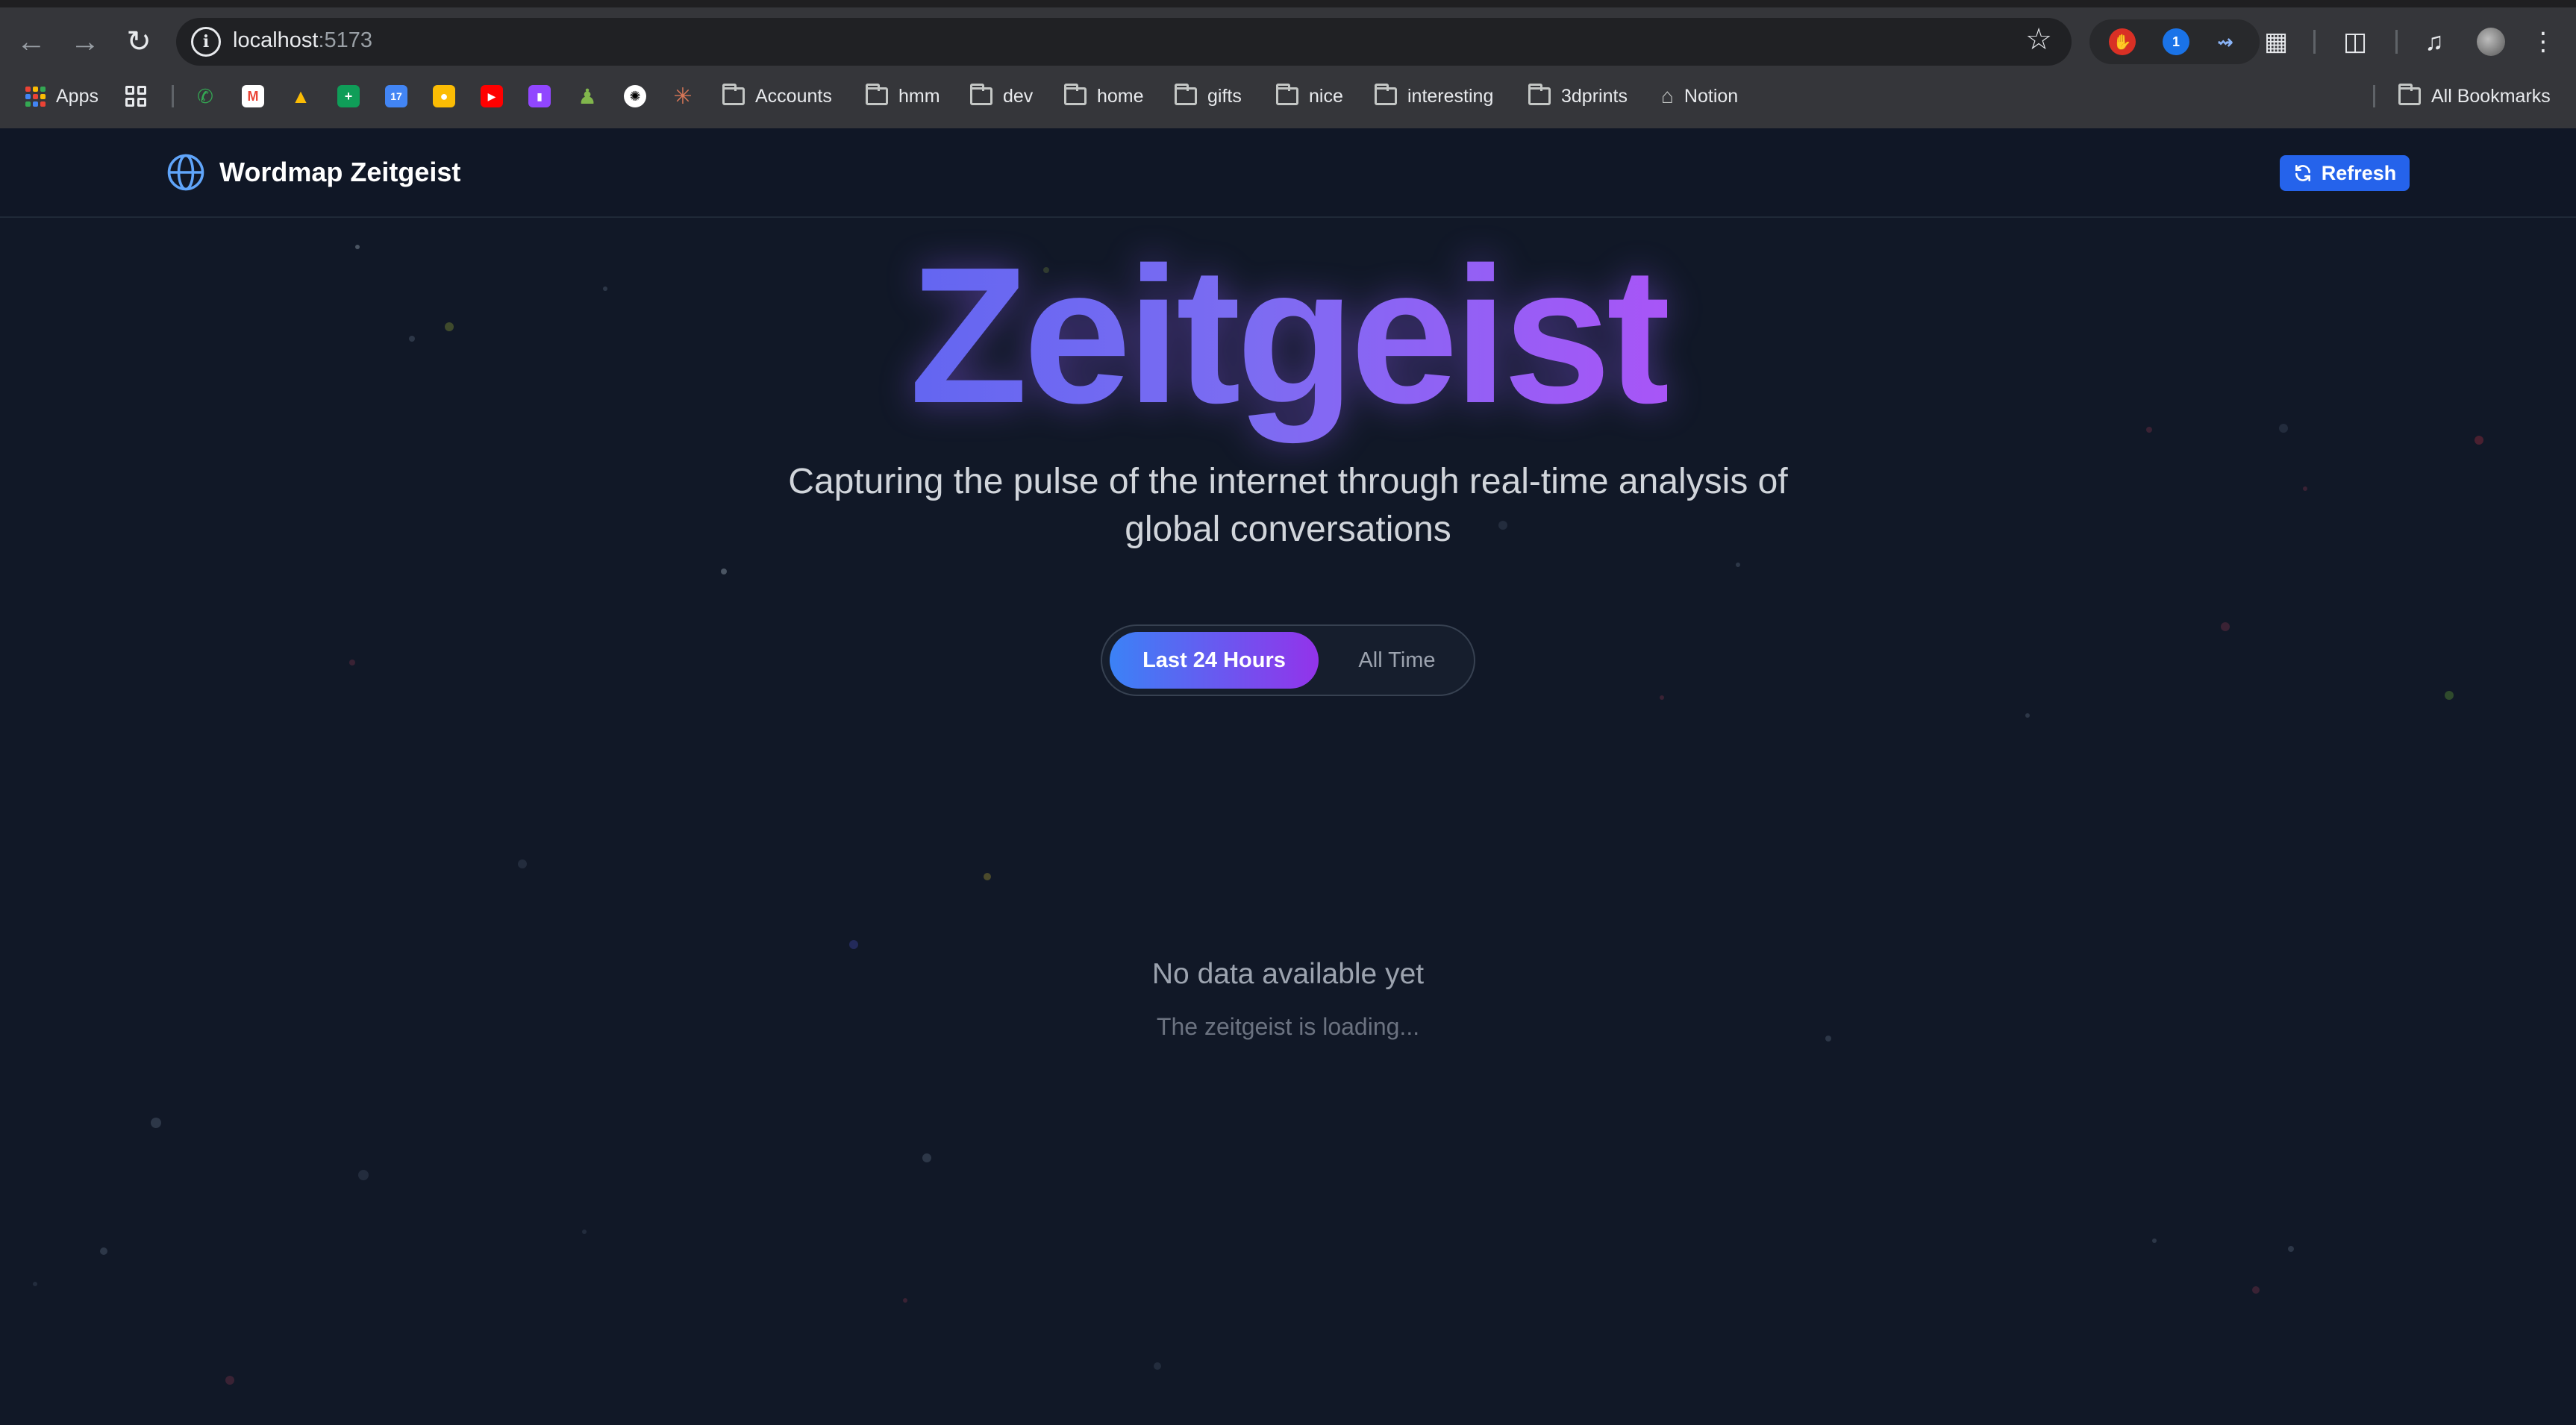 This screenshot has width=2576, height=1425. I want to click on forward-icon: →, so click(85, 42).